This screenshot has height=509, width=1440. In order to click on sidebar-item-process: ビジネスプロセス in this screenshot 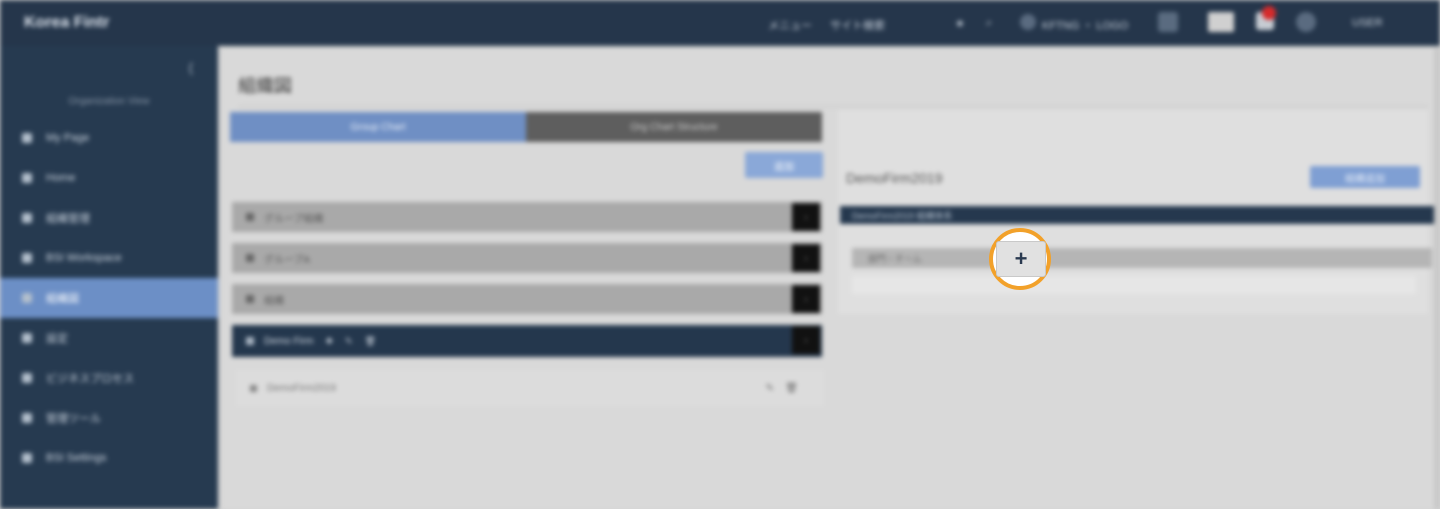, I will do `click(109, 378)`.